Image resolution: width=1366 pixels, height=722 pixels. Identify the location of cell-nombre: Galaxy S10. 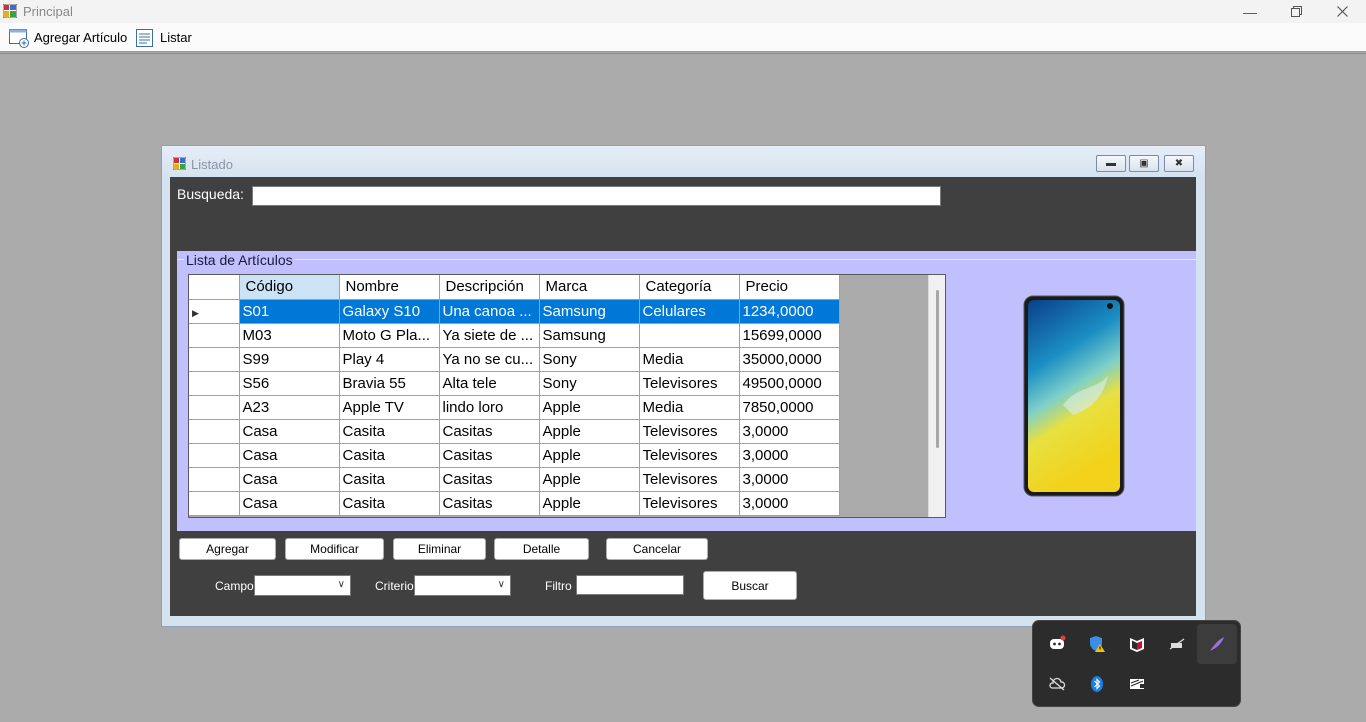
(389, 311).